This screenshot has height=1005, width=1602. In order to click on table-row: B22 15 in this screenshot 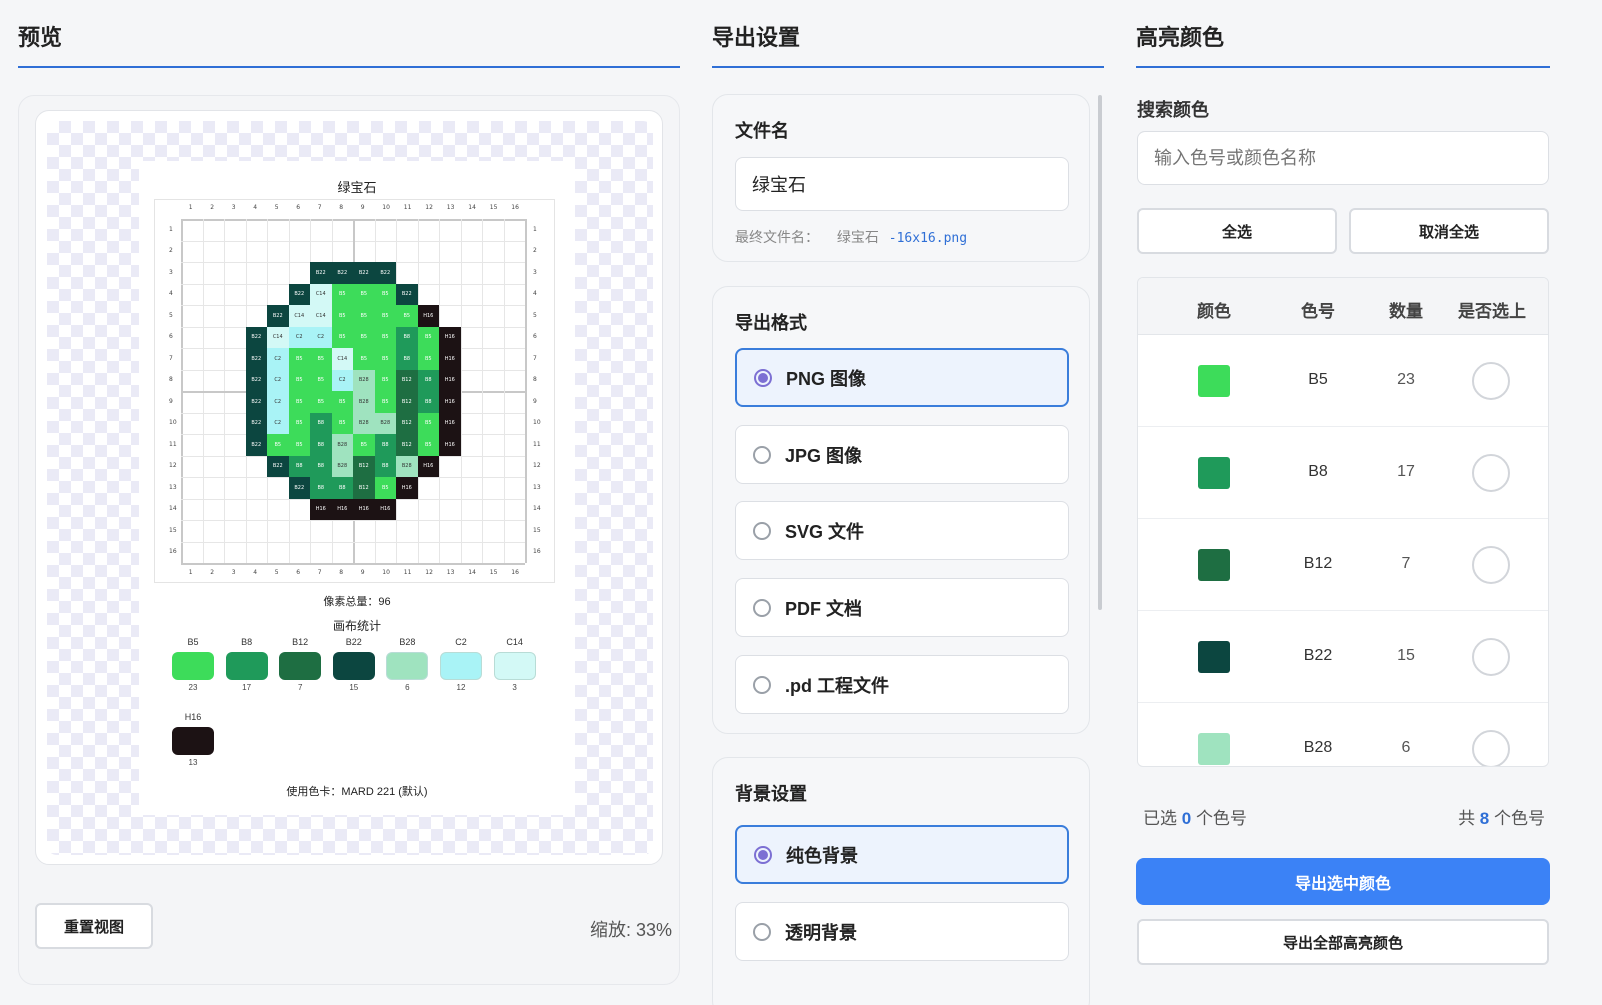, I will do `click(1343, 657)`.